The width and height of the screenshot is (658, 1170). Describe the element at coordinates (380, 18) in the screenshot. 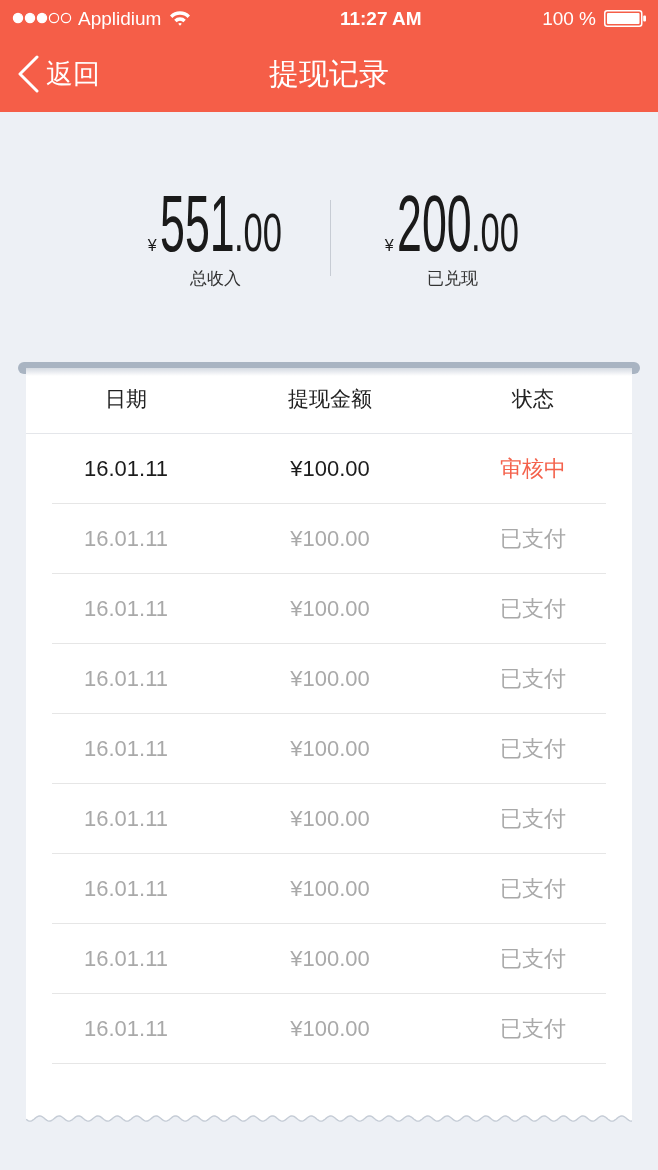

I see `status-time: 11:27 AM` at that location.